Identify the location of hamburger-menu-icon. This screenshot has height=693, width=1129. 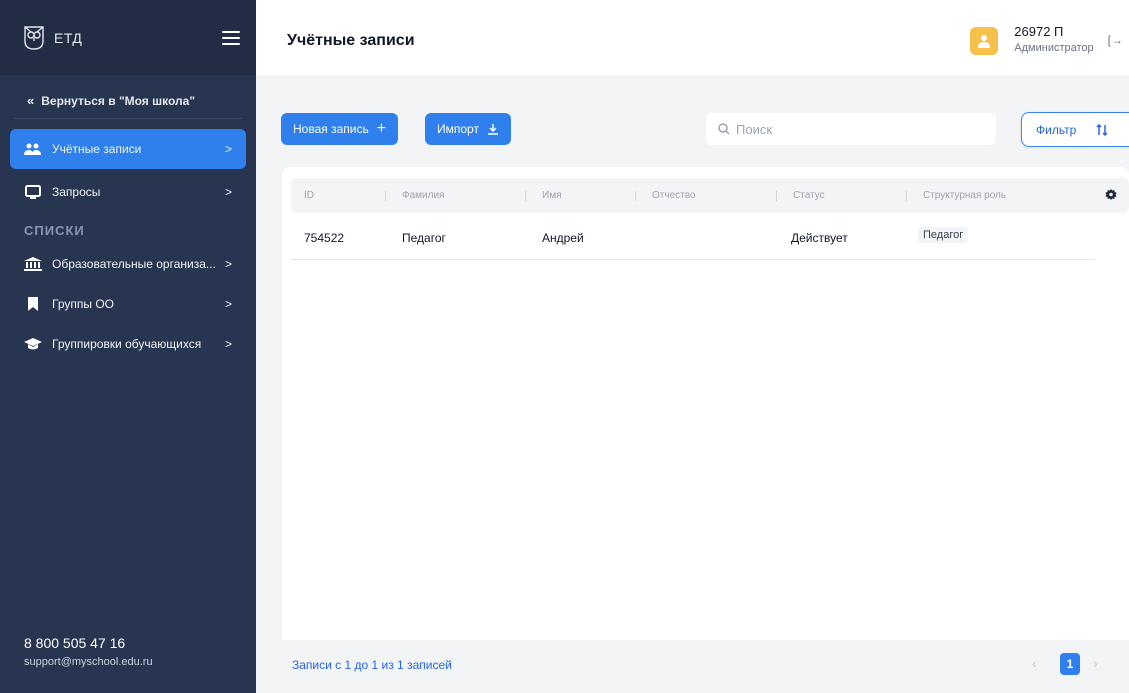
(231, 37).